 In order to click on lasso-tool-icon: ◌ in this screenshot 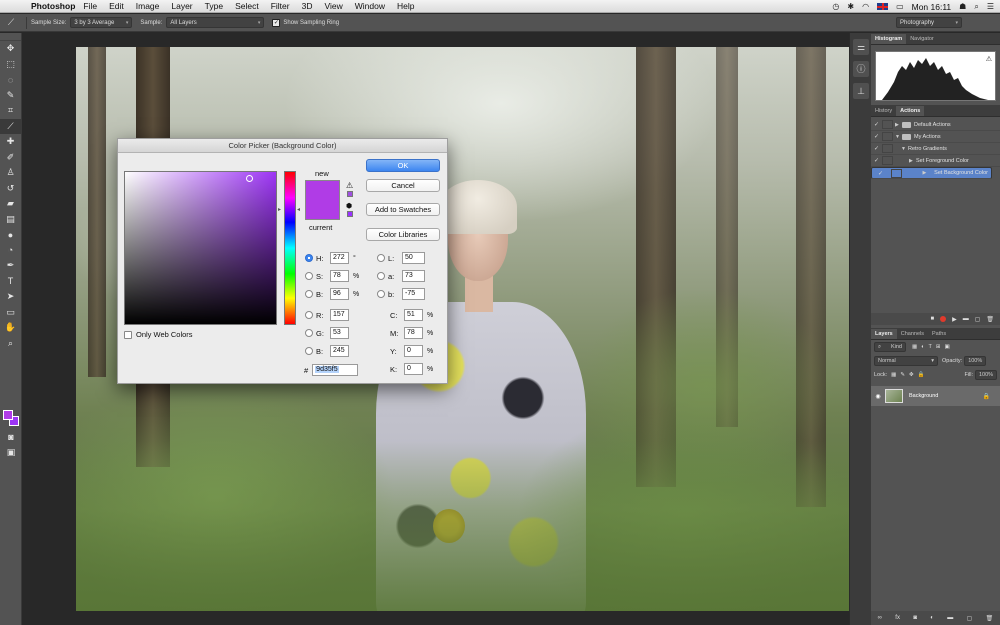, I will do `click(10, 80)`.